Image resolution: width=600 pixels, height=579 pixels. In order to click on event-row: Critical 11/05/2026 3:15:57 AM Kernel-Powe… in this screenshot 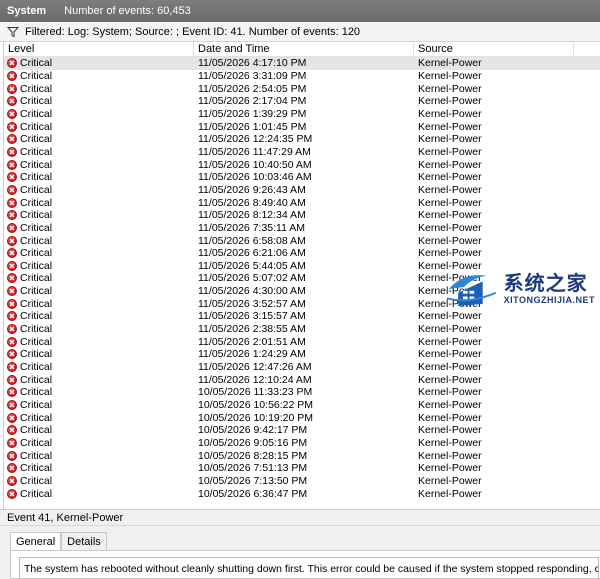, I will do `click(302, 316)`.